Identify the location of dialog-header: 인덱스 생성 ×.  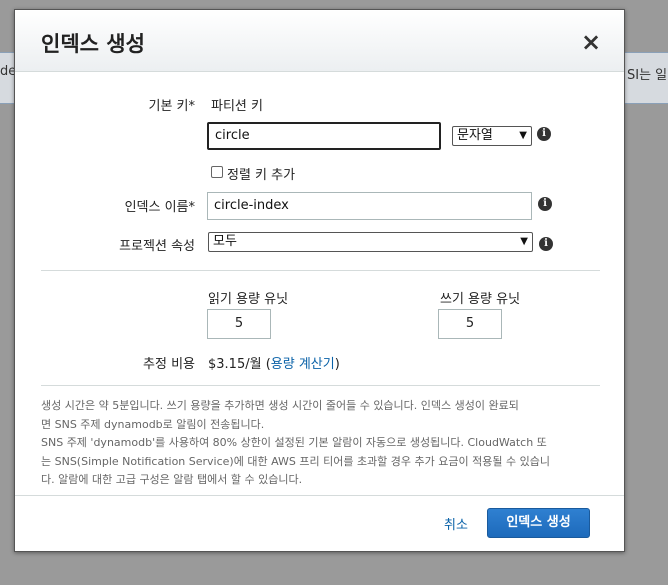
(319, 41).